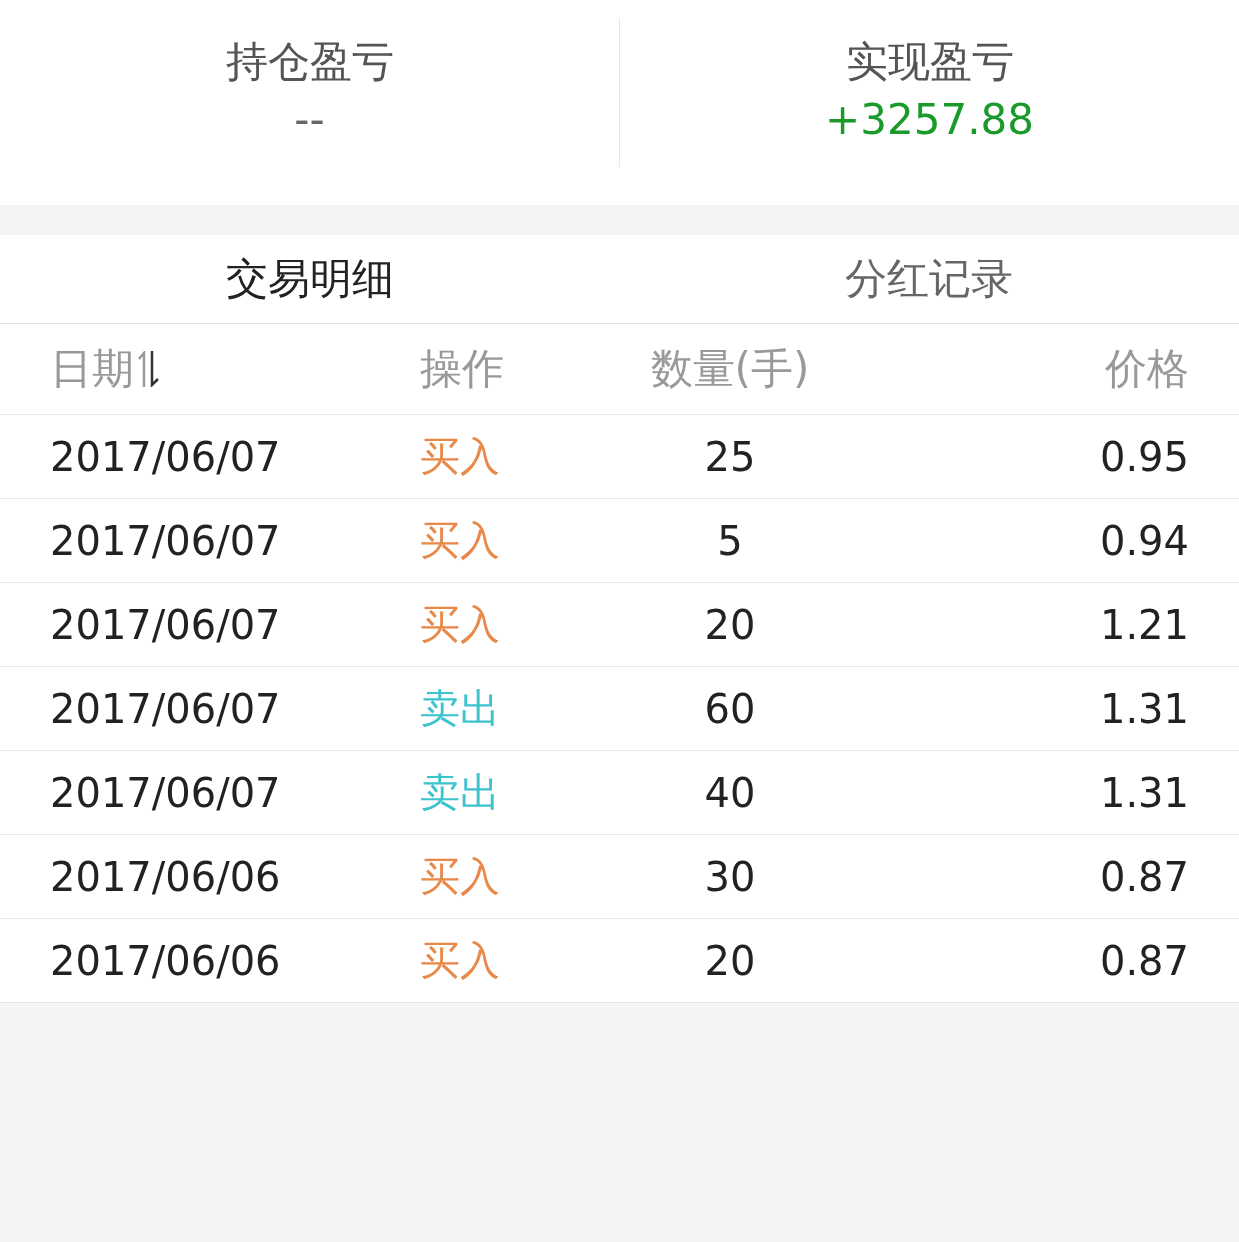 The width and height of the screenshot is (1239, 1242). Describe the element at coordinates (929, 120) in the screenshot. I see `summary-value: +3257.88` at that location.